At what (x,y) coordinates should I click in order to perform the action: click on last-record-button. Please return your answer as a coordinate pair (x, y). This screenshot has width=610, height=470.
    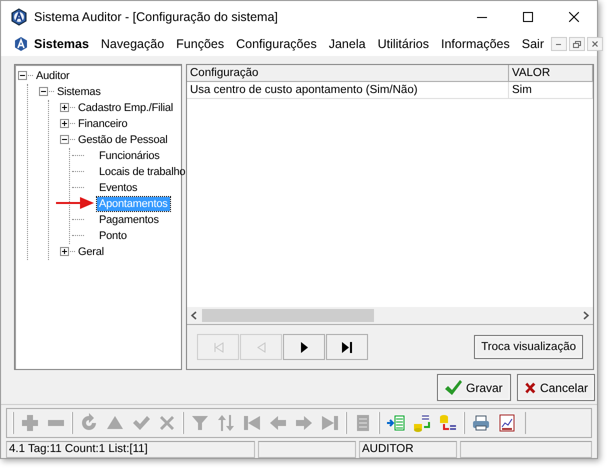
    Looking at the image, I should click on (347, 347).